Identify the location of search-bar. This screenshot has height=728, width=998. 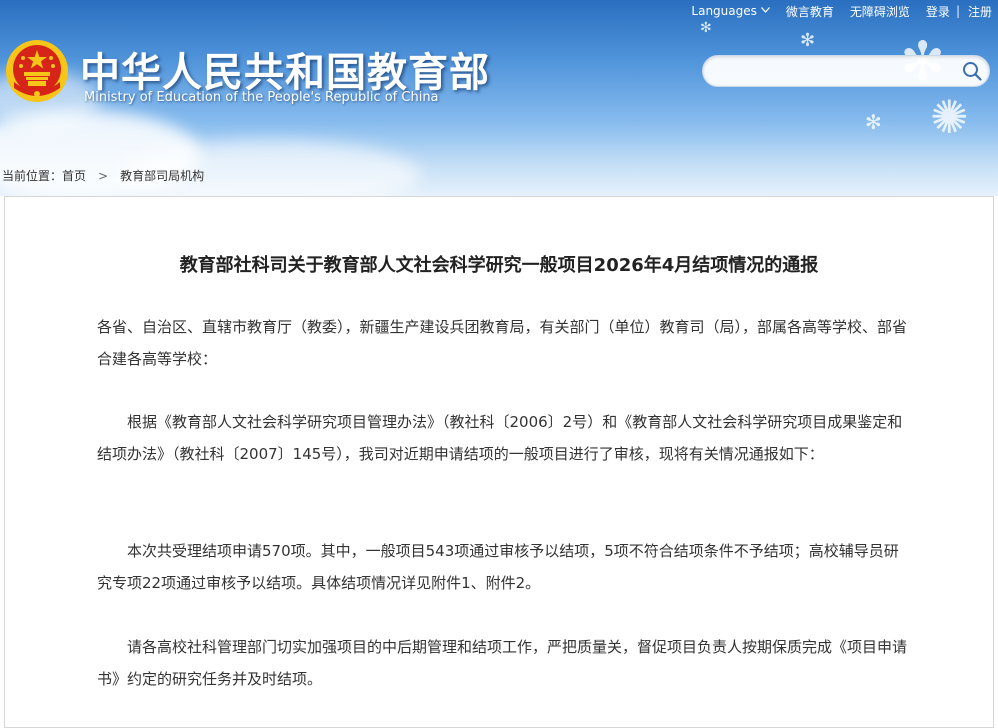
(846, 71).